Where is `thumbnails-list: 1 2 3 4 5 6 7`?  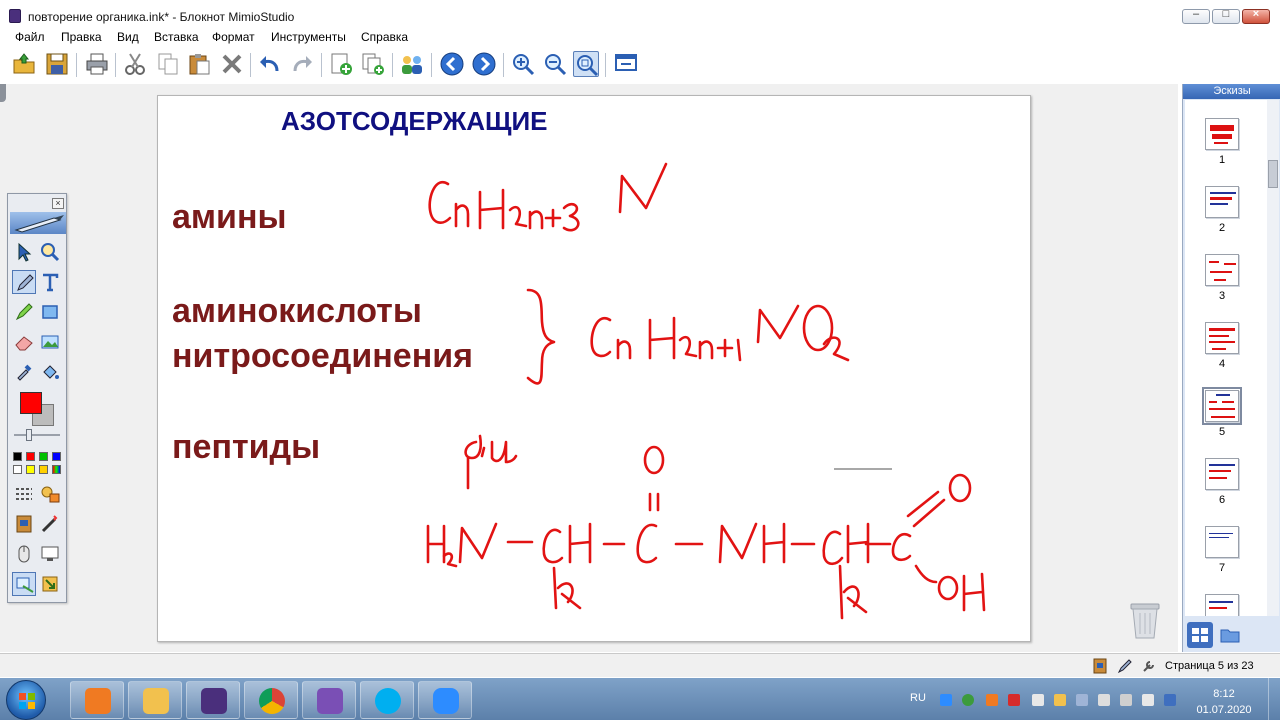 thumbnails-list: 1 2 3 4 5 6 7 is located at coordinates (1226, 358).